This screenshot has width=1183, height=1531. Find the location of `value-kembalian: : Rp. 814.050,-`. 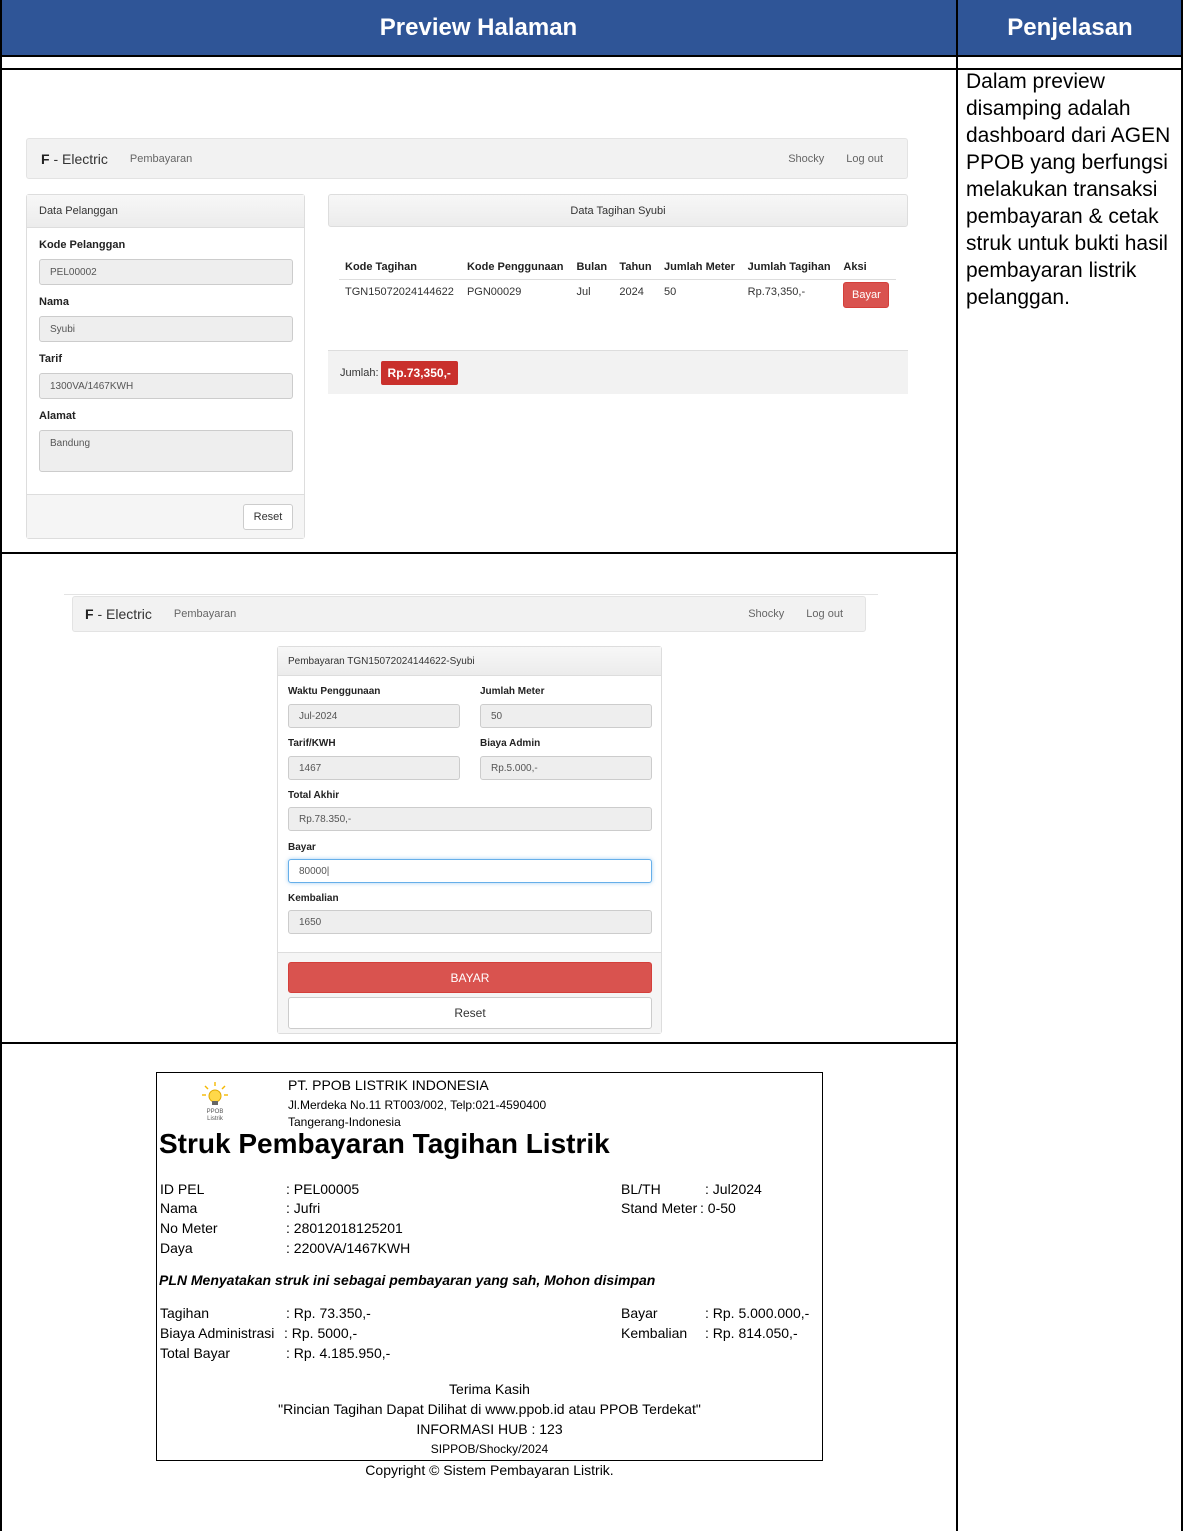

value-kembalian: : Rp. 814.050,- is located at coordinates (751, 1333).